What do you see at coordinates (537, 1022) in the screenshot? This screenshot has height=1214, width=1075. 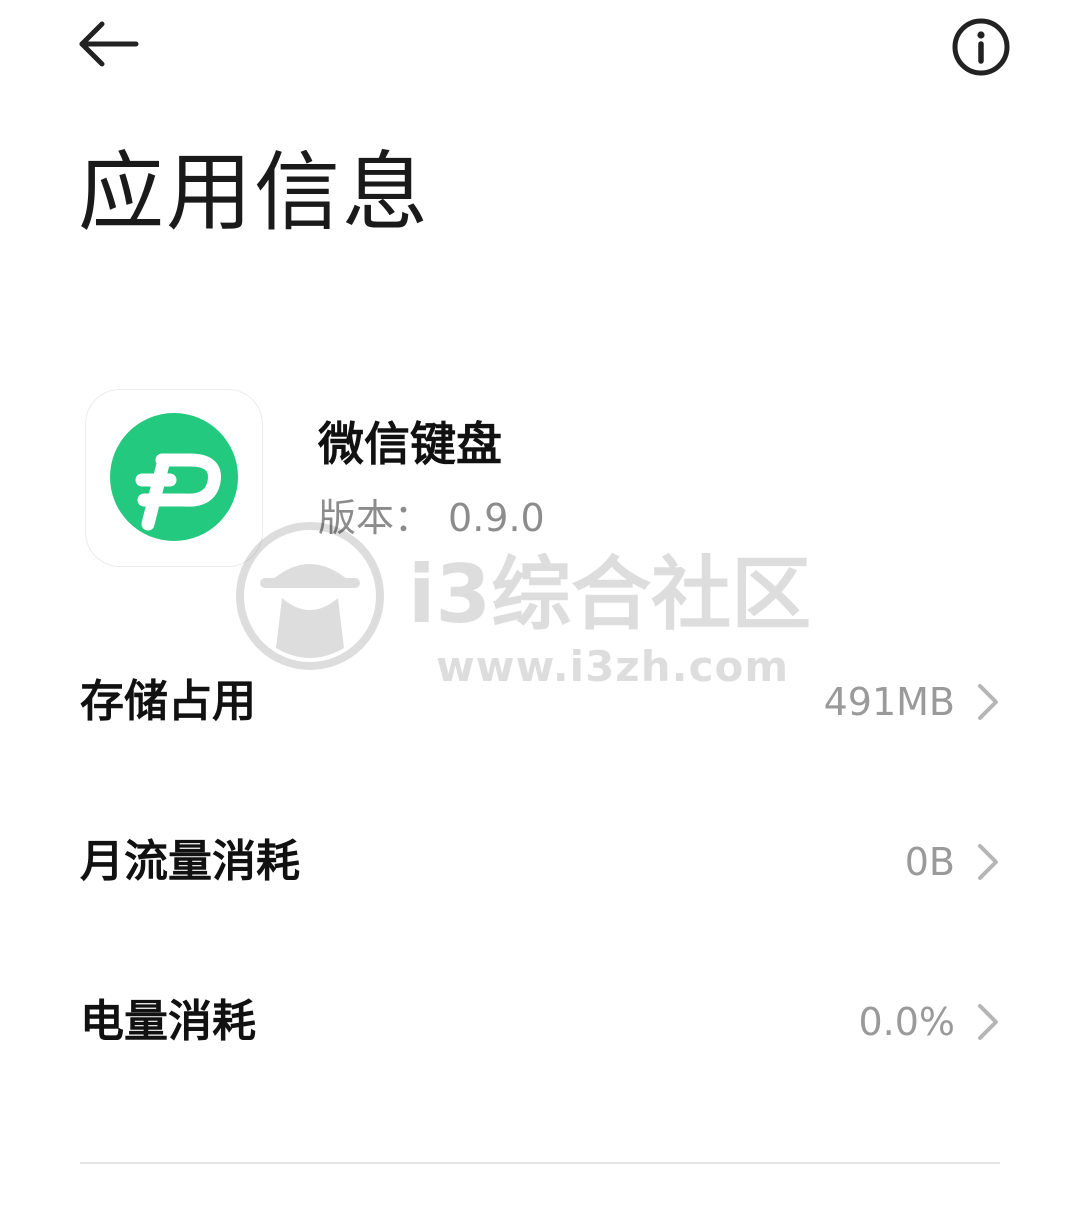 I see `row-battery: 电量消耗 0.0%` at bounding box center [537, 1022].